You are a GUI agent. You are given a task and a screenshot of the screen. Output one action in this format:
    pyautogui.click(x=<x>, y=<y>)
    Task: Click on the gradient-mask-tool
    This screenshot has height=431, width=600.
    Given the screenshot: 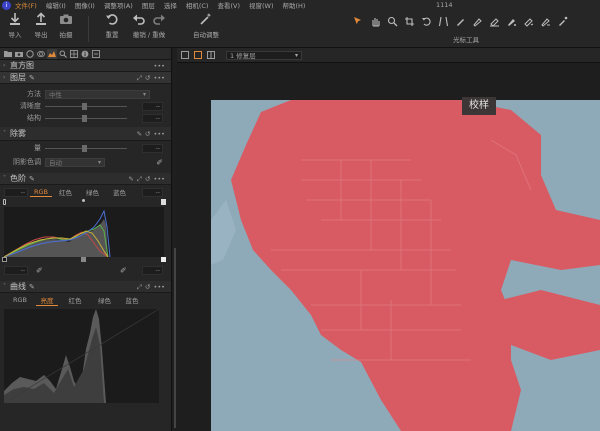 What is the action you would take?
    pyautogui.click(x=511, y=21)
    